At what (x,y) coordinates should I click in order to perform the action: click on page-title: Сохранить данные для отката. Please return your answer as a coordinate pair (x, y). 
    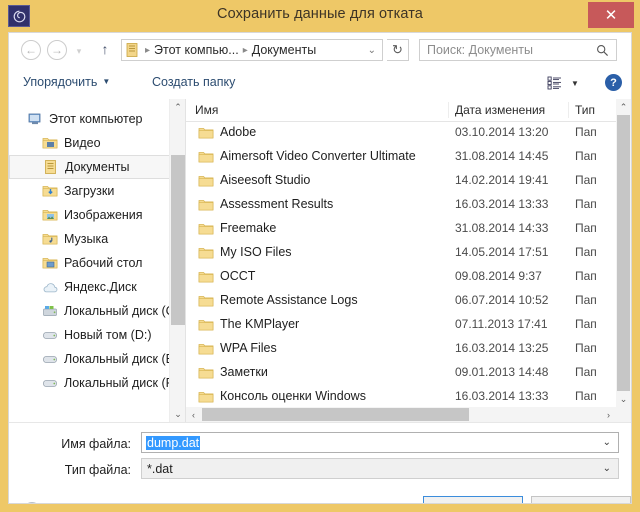
    Looking at the image, I should click on (320, 14).